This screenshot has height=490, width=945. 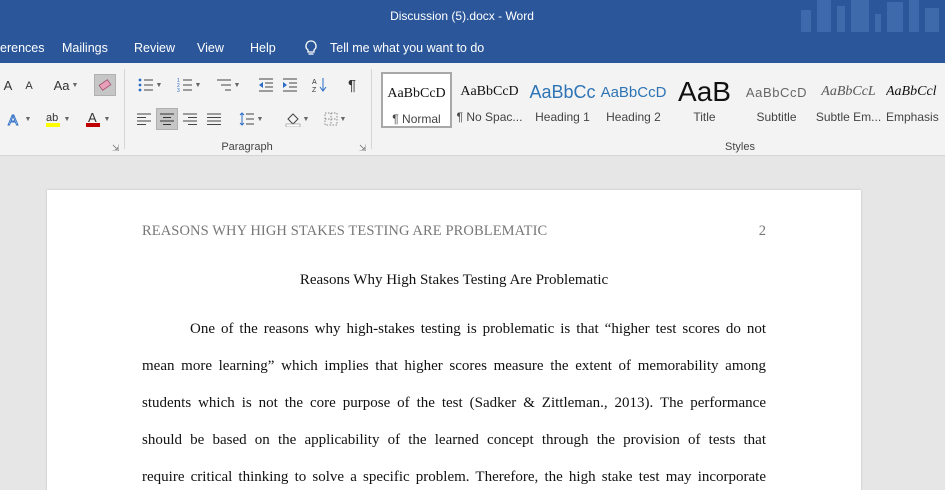 What do you see at coordinates (314, 90) in the screenshot?
I see `svg-text: Z` at bounding box center [314, 90].